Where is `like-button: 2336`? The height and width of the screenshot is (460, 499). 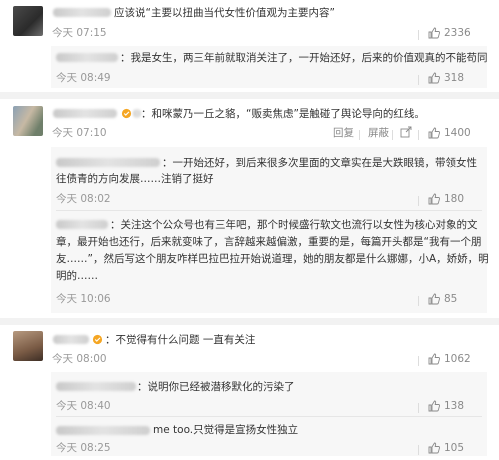
like-button: 2336 is located at coordinates (449, 33).